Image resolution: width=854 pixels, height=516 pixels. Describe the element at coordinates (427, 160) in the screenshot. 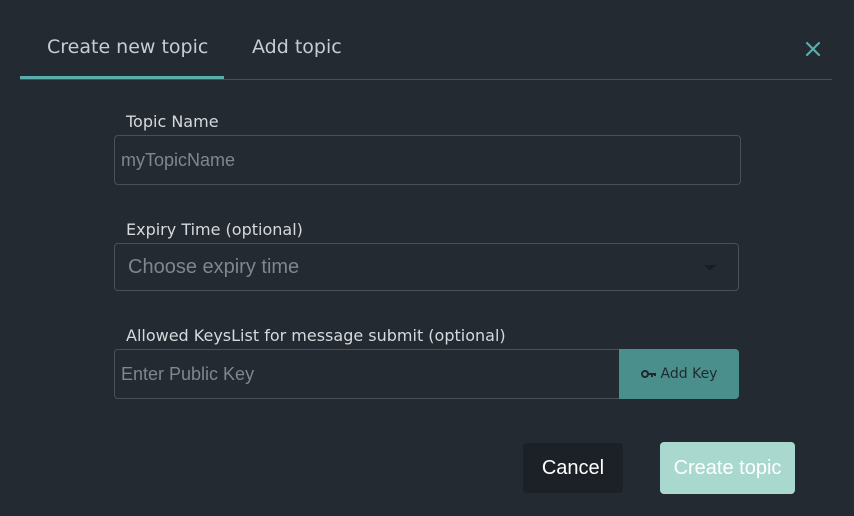

I see `topic-name-input` at that location.